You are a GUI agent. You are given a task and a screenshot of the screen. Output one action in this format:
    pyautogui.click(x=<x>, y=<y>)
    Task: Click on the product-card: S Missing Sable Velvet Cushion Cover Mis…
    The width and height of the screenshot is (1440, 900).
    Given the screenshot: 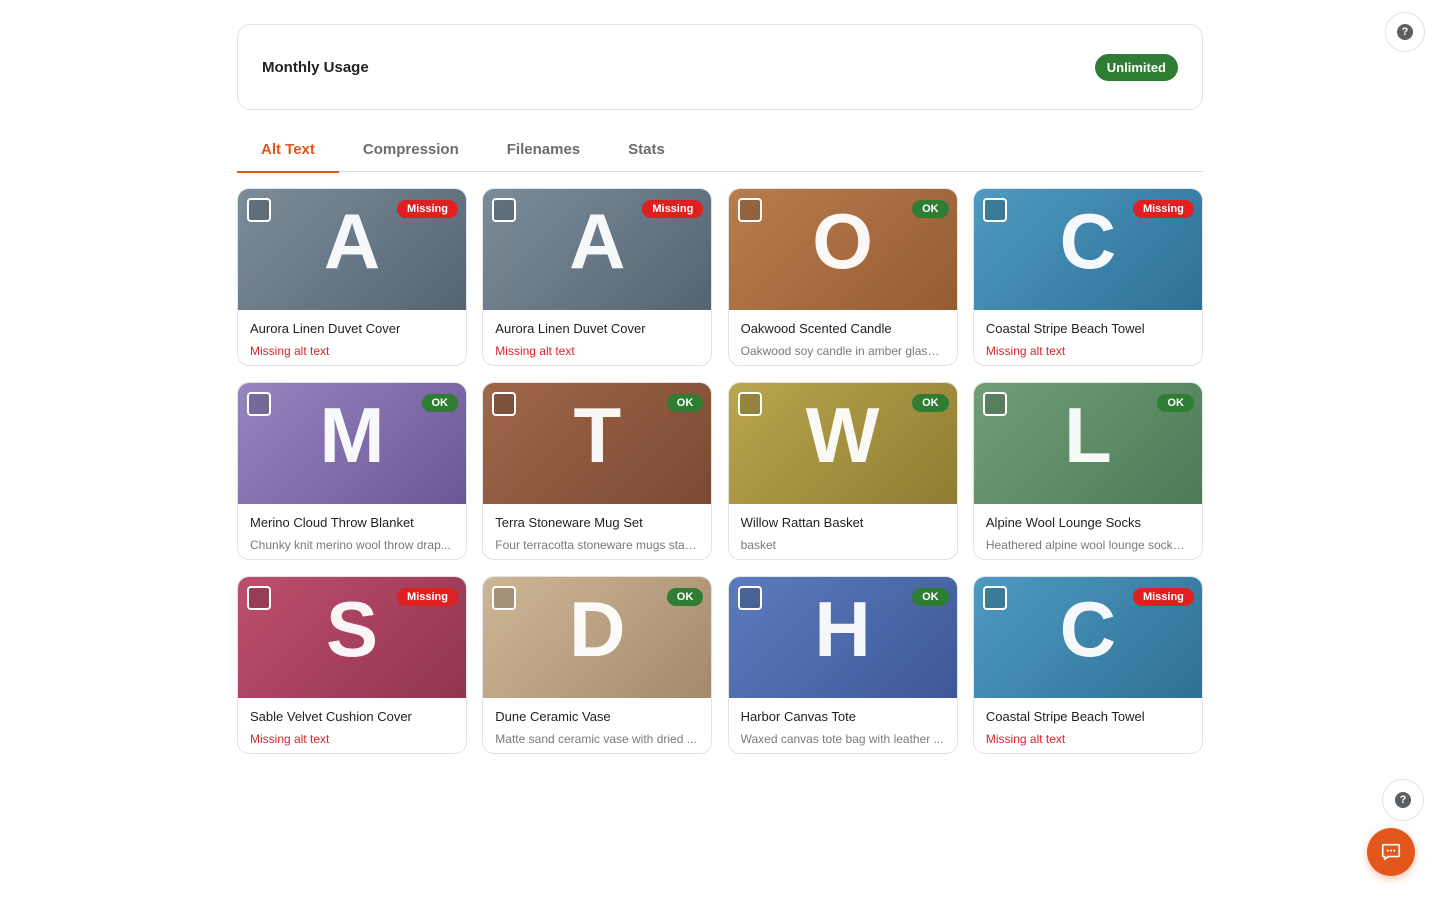 What is the action you would take?
    pyautogui.click(x=352, y=665)
    